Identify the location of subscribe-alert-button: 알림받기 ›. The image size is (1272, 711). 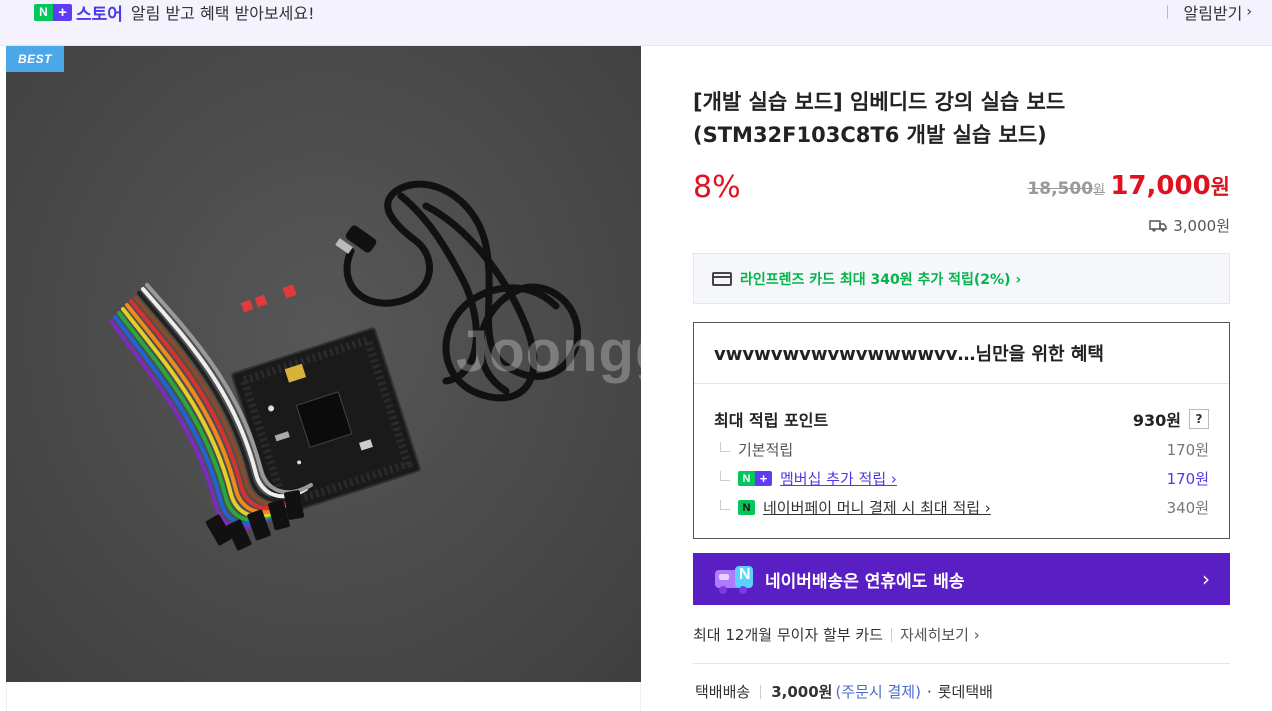
(1209, 12).